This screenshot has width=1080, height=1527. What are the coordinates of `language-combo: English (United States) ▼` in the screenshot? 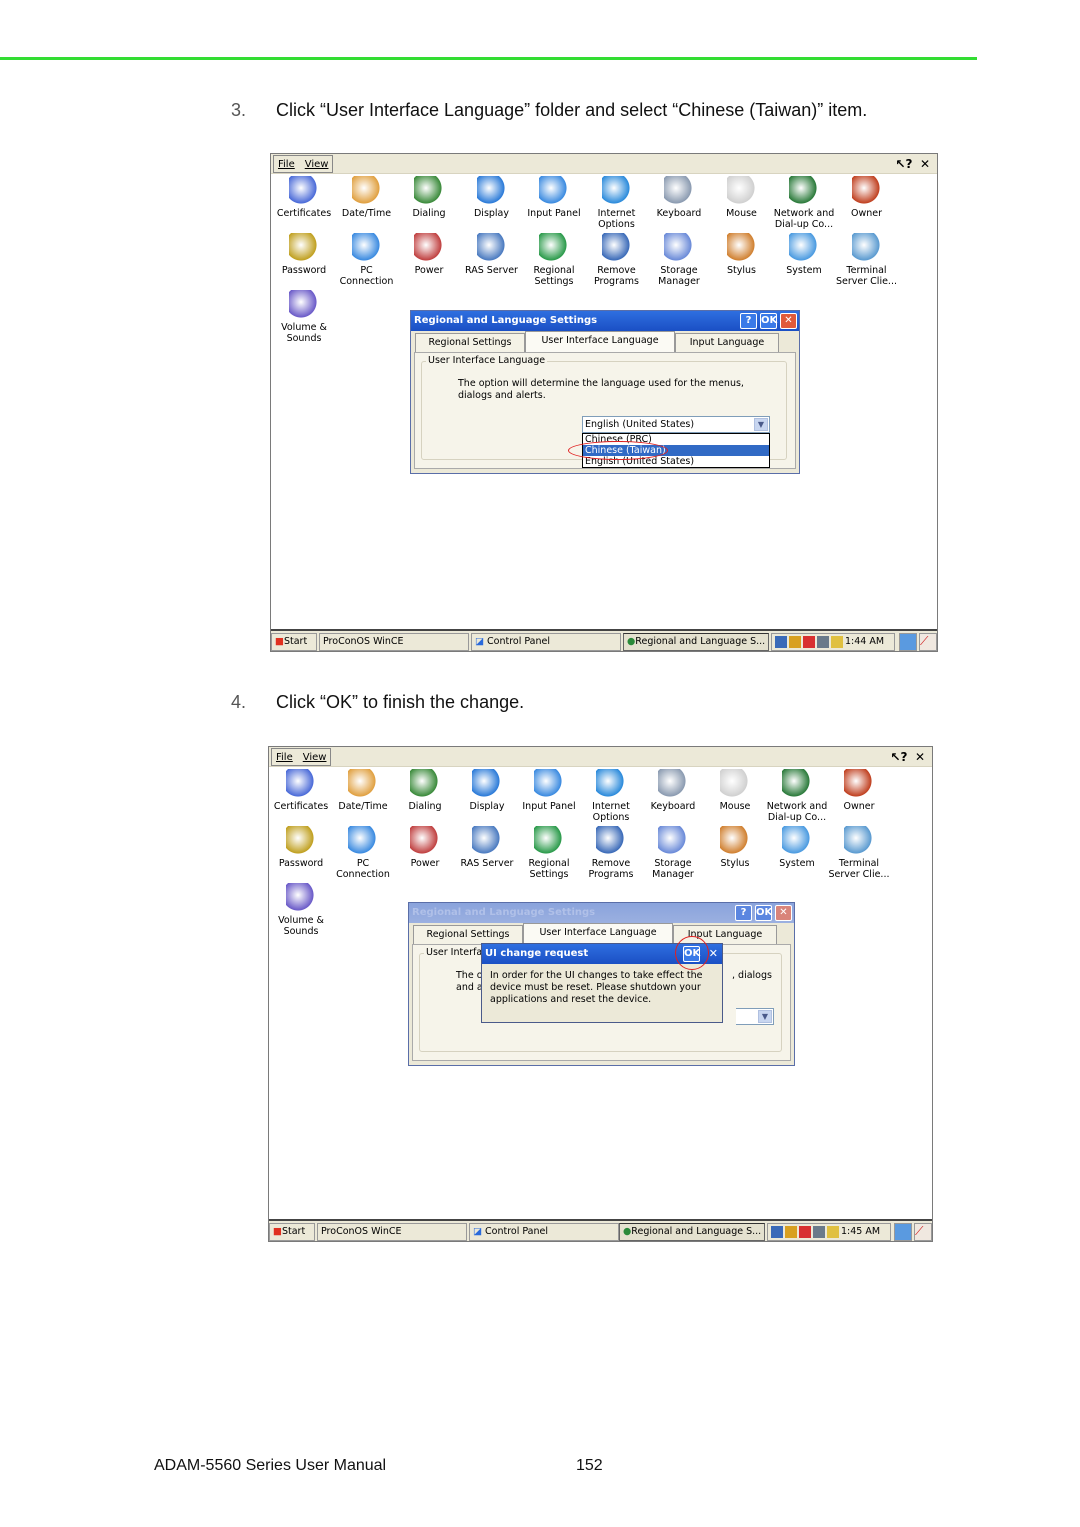 It's located at (676, 424).